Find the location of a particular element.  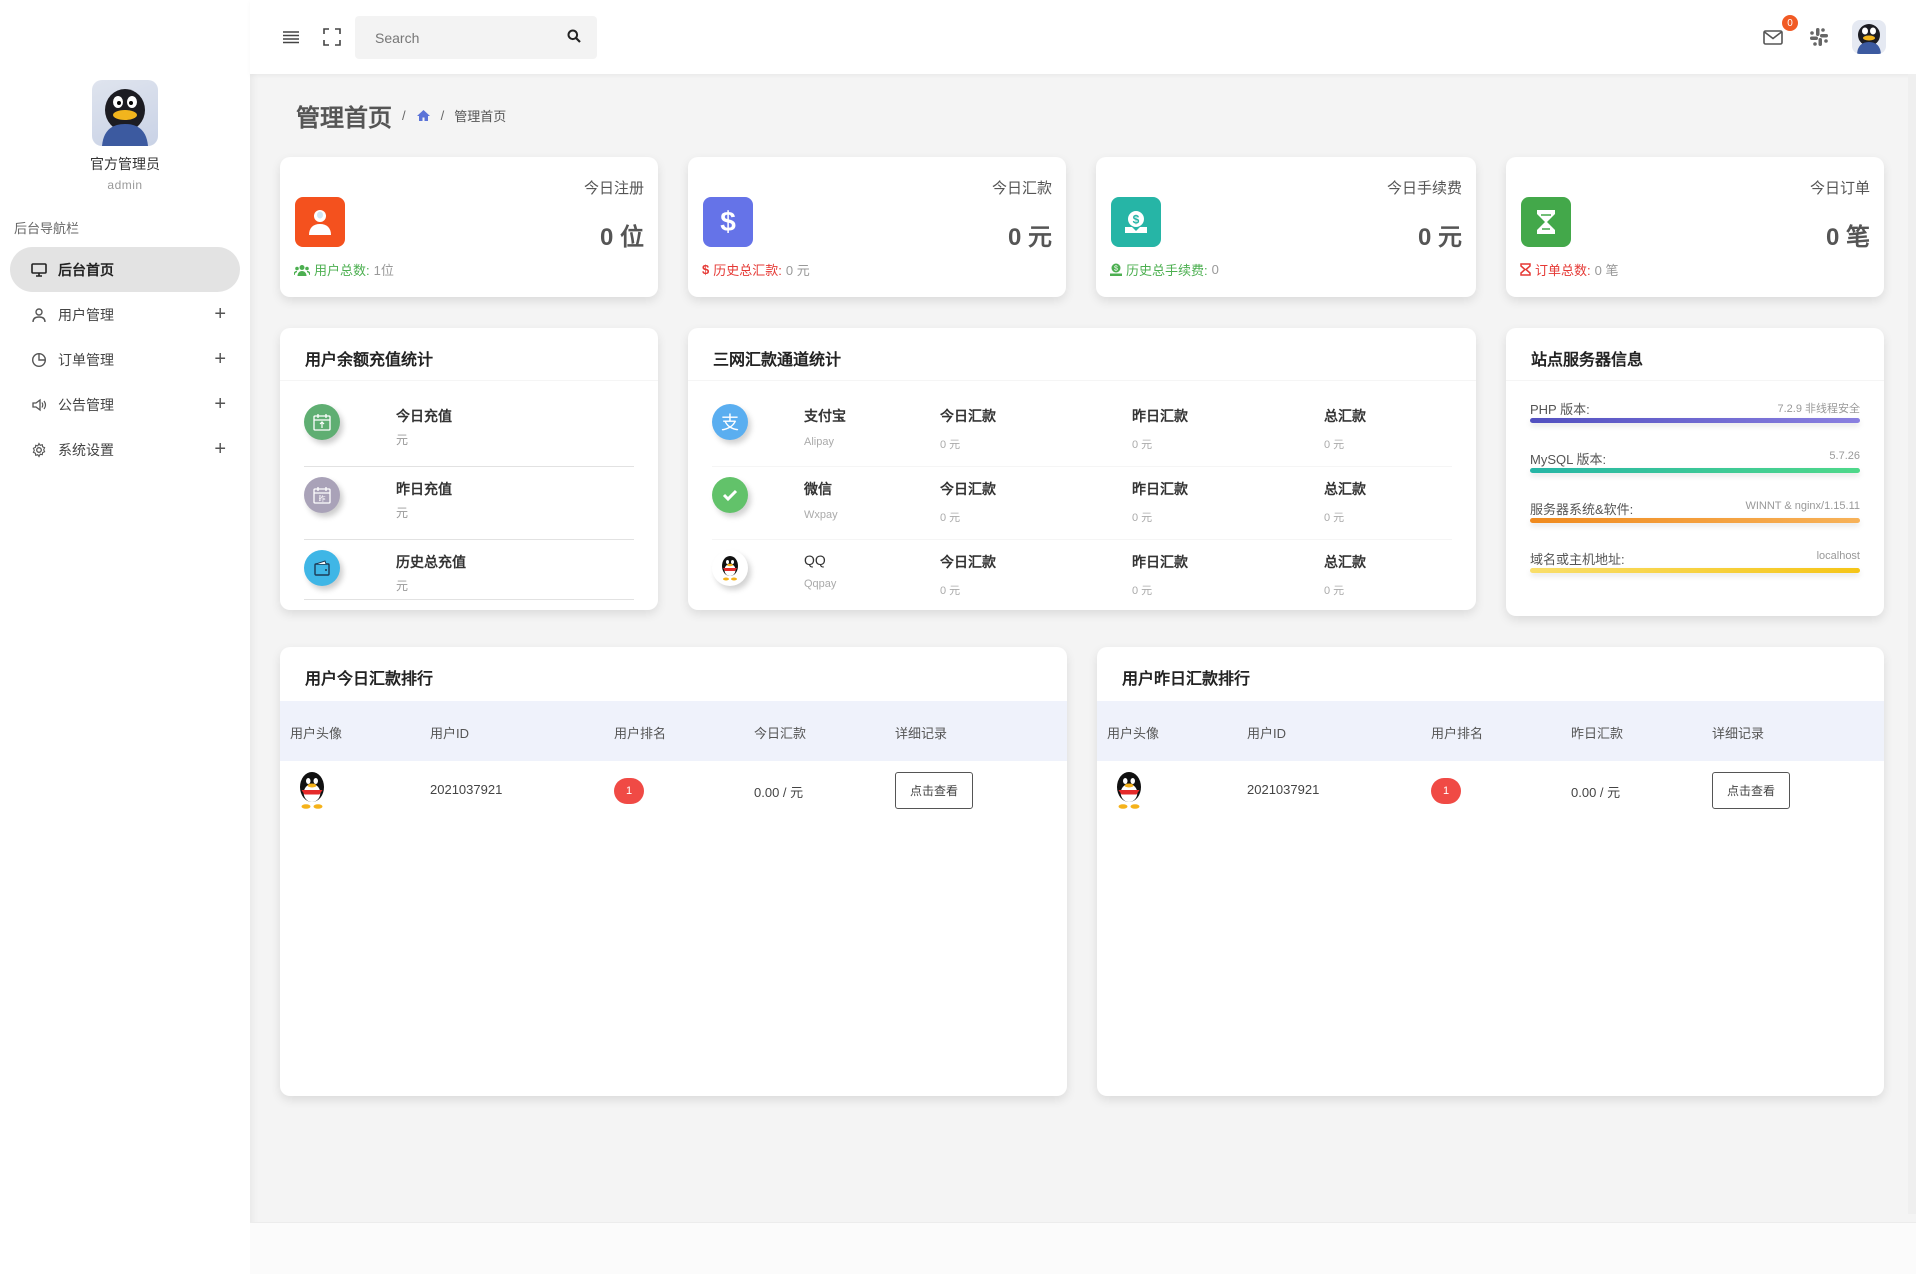

money-bag-icon: $ is located at coordinates (1116, 269).